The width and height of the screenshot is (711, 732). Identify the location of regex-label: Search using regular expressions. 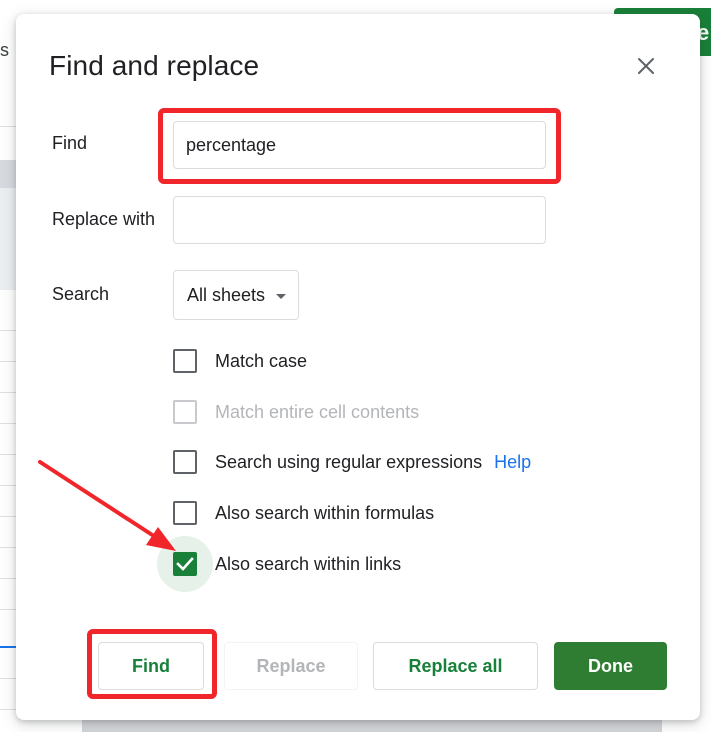
(349, 461).